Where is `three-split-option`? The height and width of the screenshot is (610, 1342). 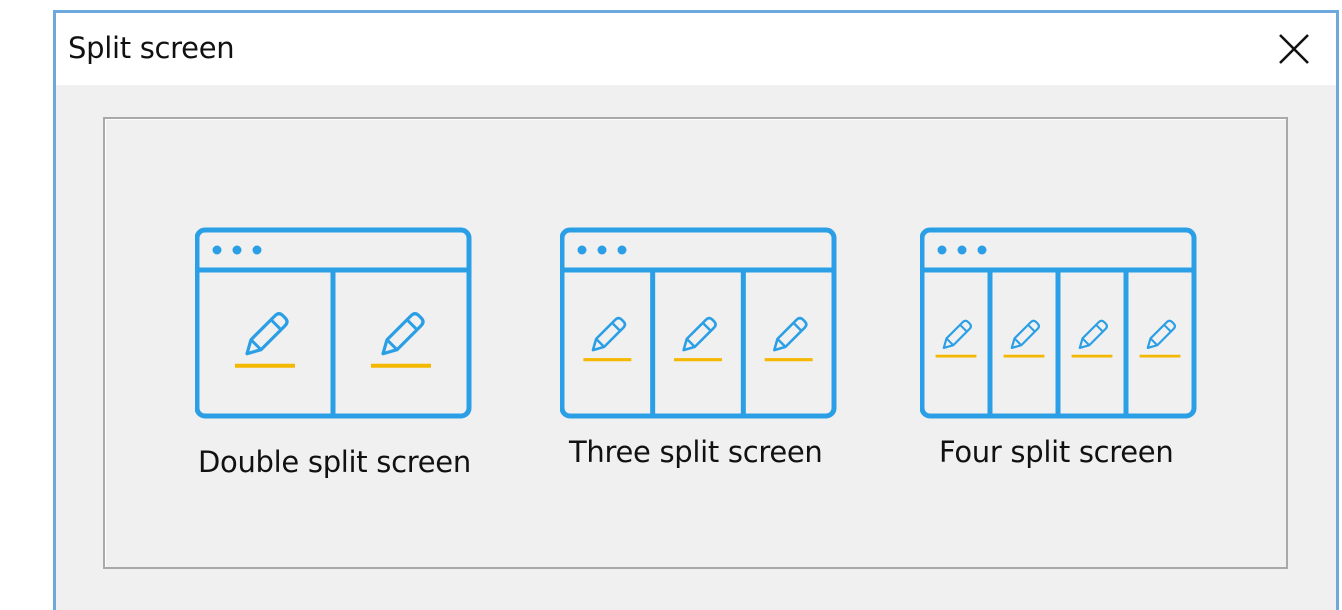 three-split-option is located at coordinates (700, 325).